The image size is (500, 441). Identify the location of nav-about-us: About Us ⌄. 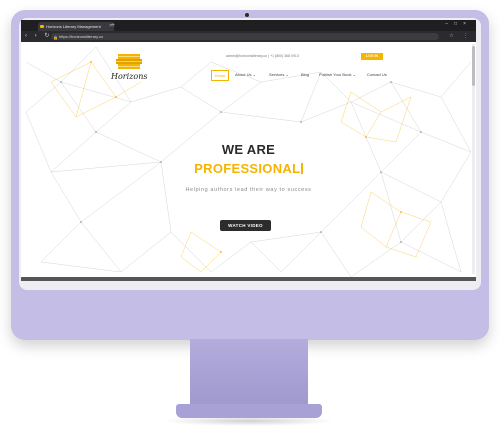
(245, 74).